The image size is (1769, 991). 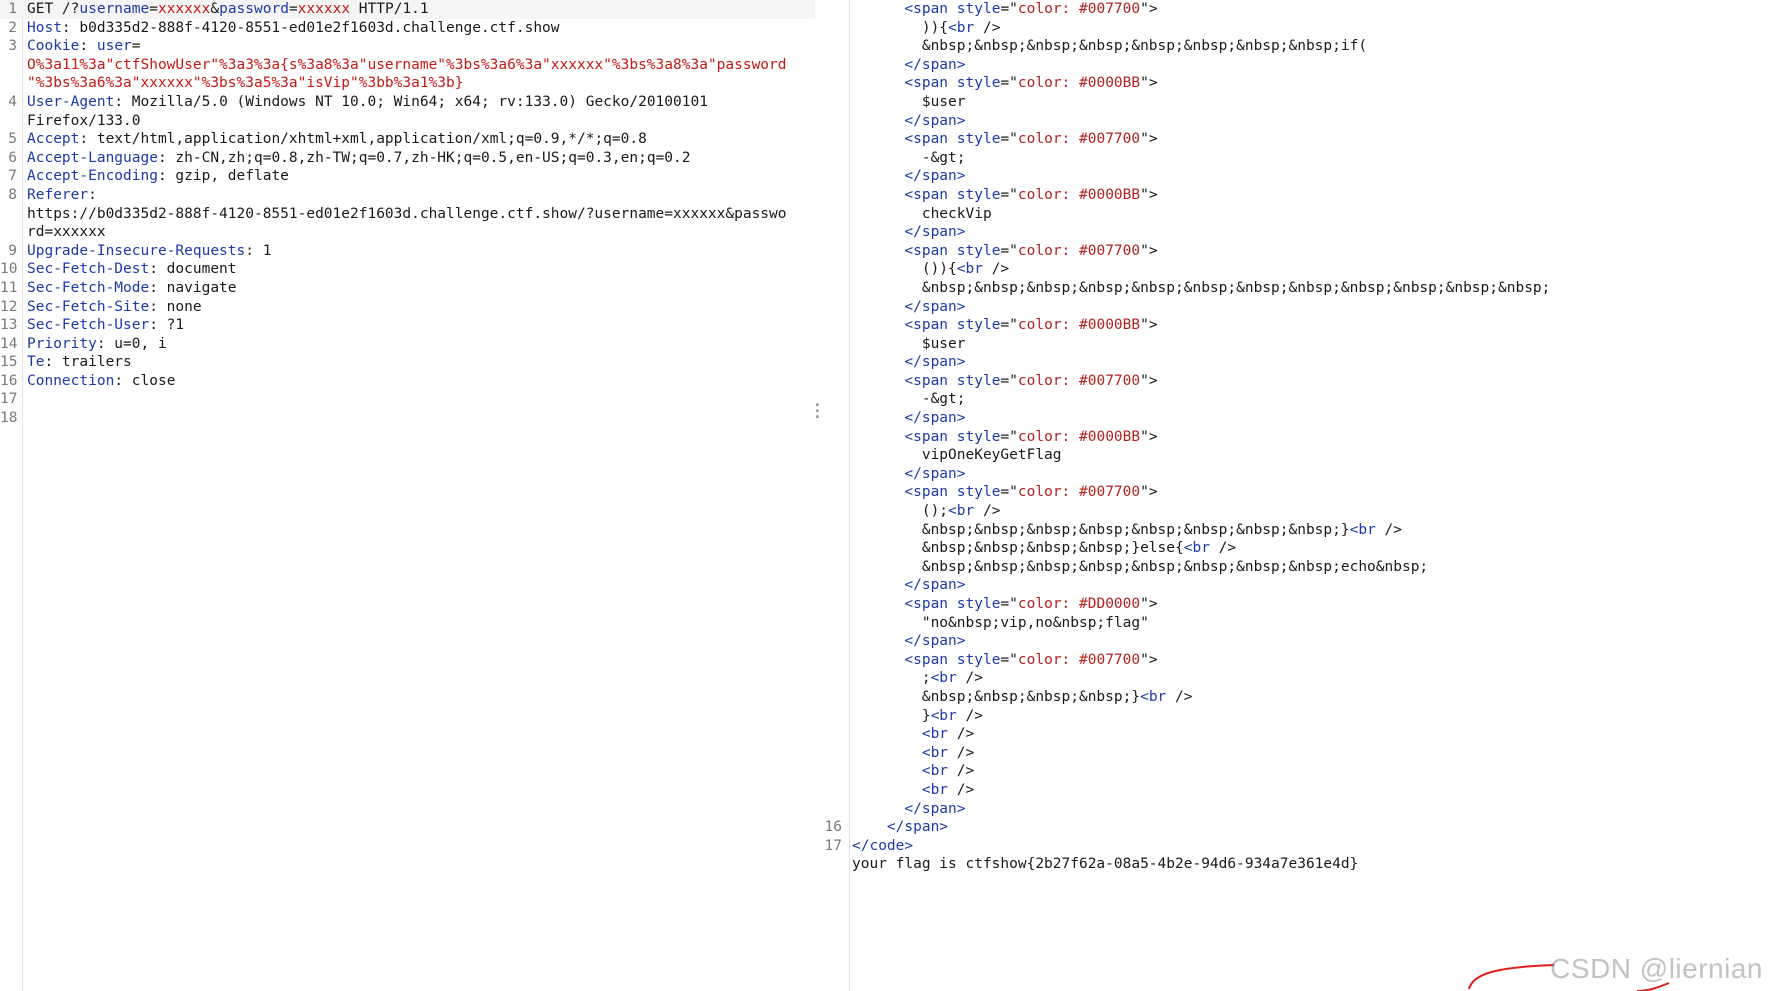 What do you see at coordinates (1294, 548) in the screenshot?
I see `code-line: &nbsp;&nbsp;&nbsp;&nbsp;}else{<br />` at bounding box center [1294, 548].